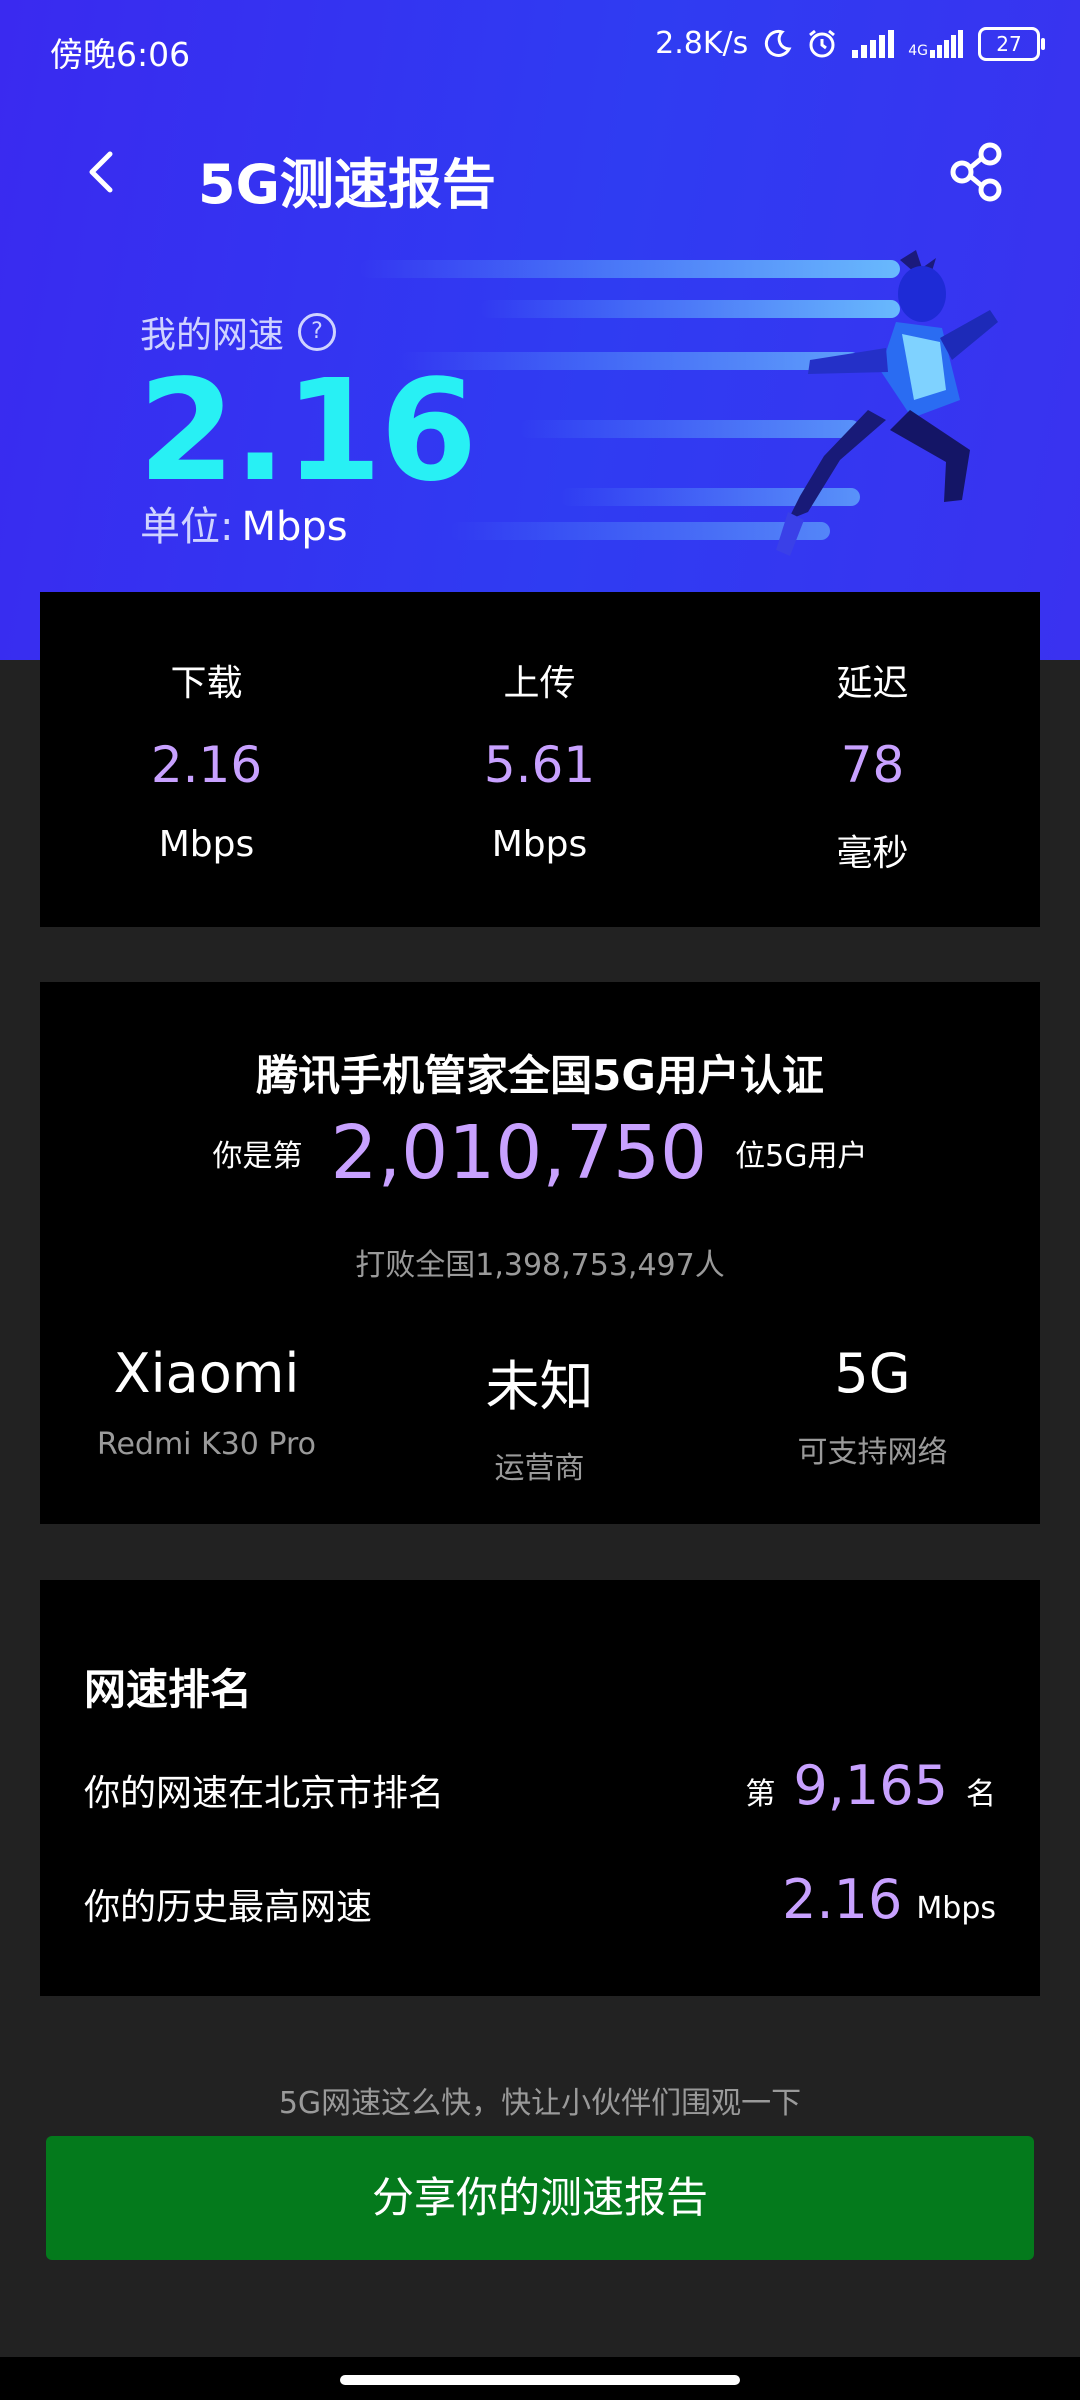  Describe the element at coordinates (801, 1156) in the screenshot. I see `rank-suffix: 位5G用户` at that location.